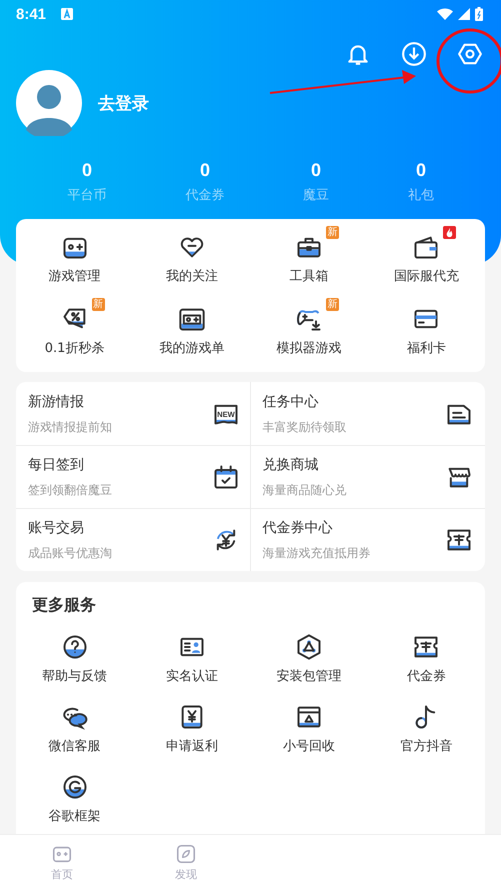 This screenshot has height=890, width=501. What do you see at coordinates (192, 747) in the screenshot?
I see `service-label: 申请返利` at bounding box center [192, 747].